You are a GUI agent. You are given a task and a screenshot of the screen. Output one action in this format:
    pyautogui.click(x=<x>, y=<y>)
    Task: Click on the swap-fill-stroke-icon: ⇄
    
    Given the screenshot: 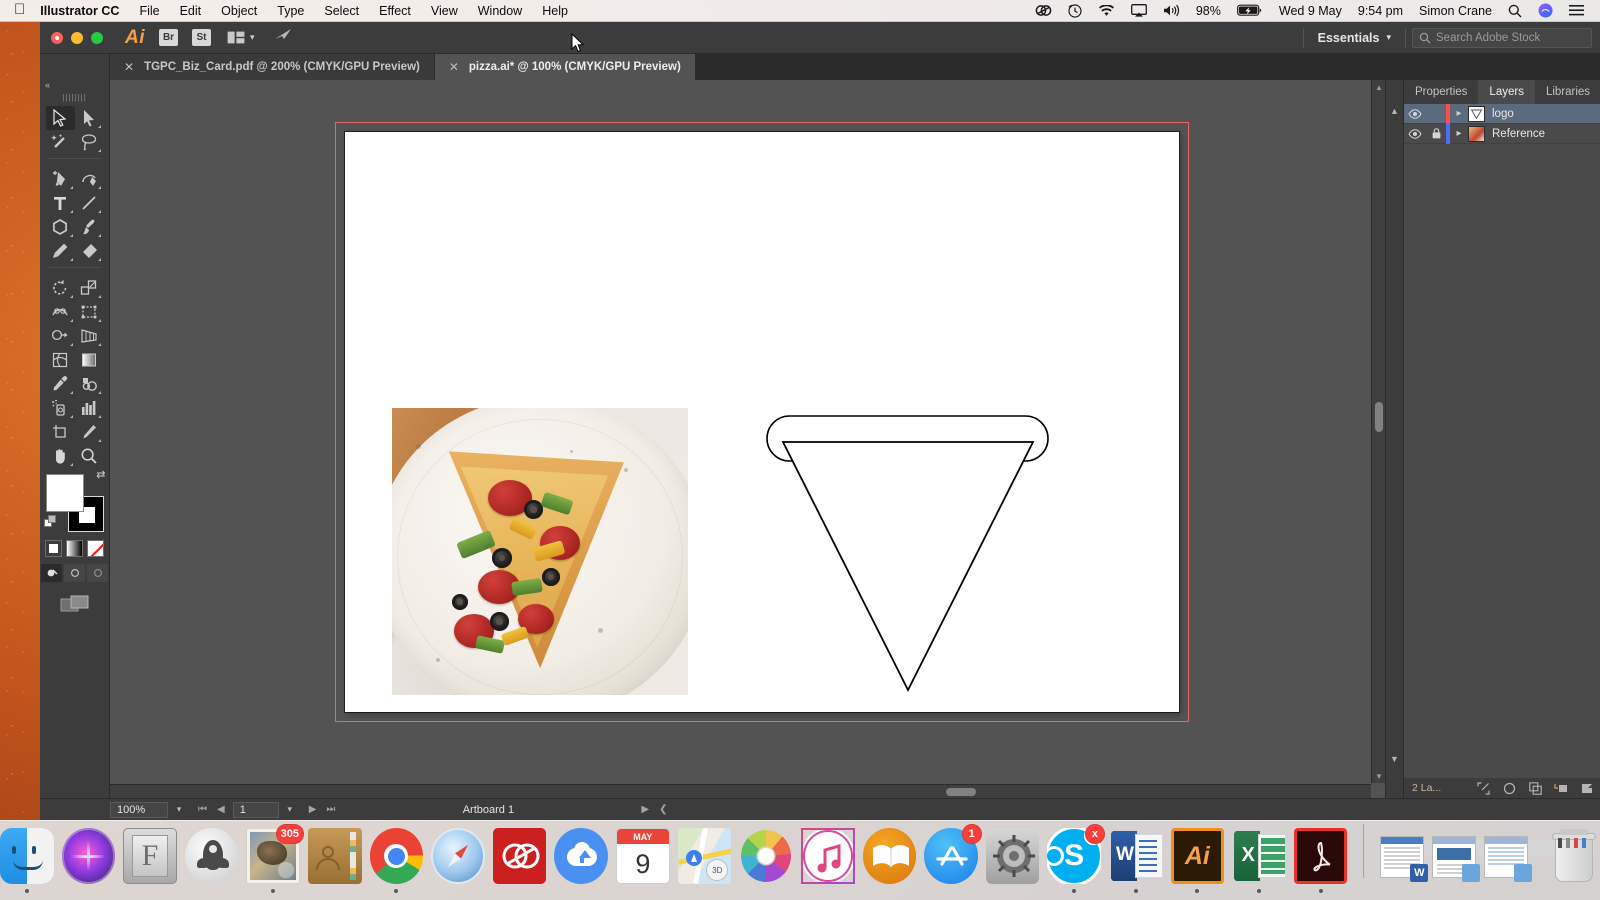 What is the action you would take?
    pyautogui.click(x=100, y=474)
    